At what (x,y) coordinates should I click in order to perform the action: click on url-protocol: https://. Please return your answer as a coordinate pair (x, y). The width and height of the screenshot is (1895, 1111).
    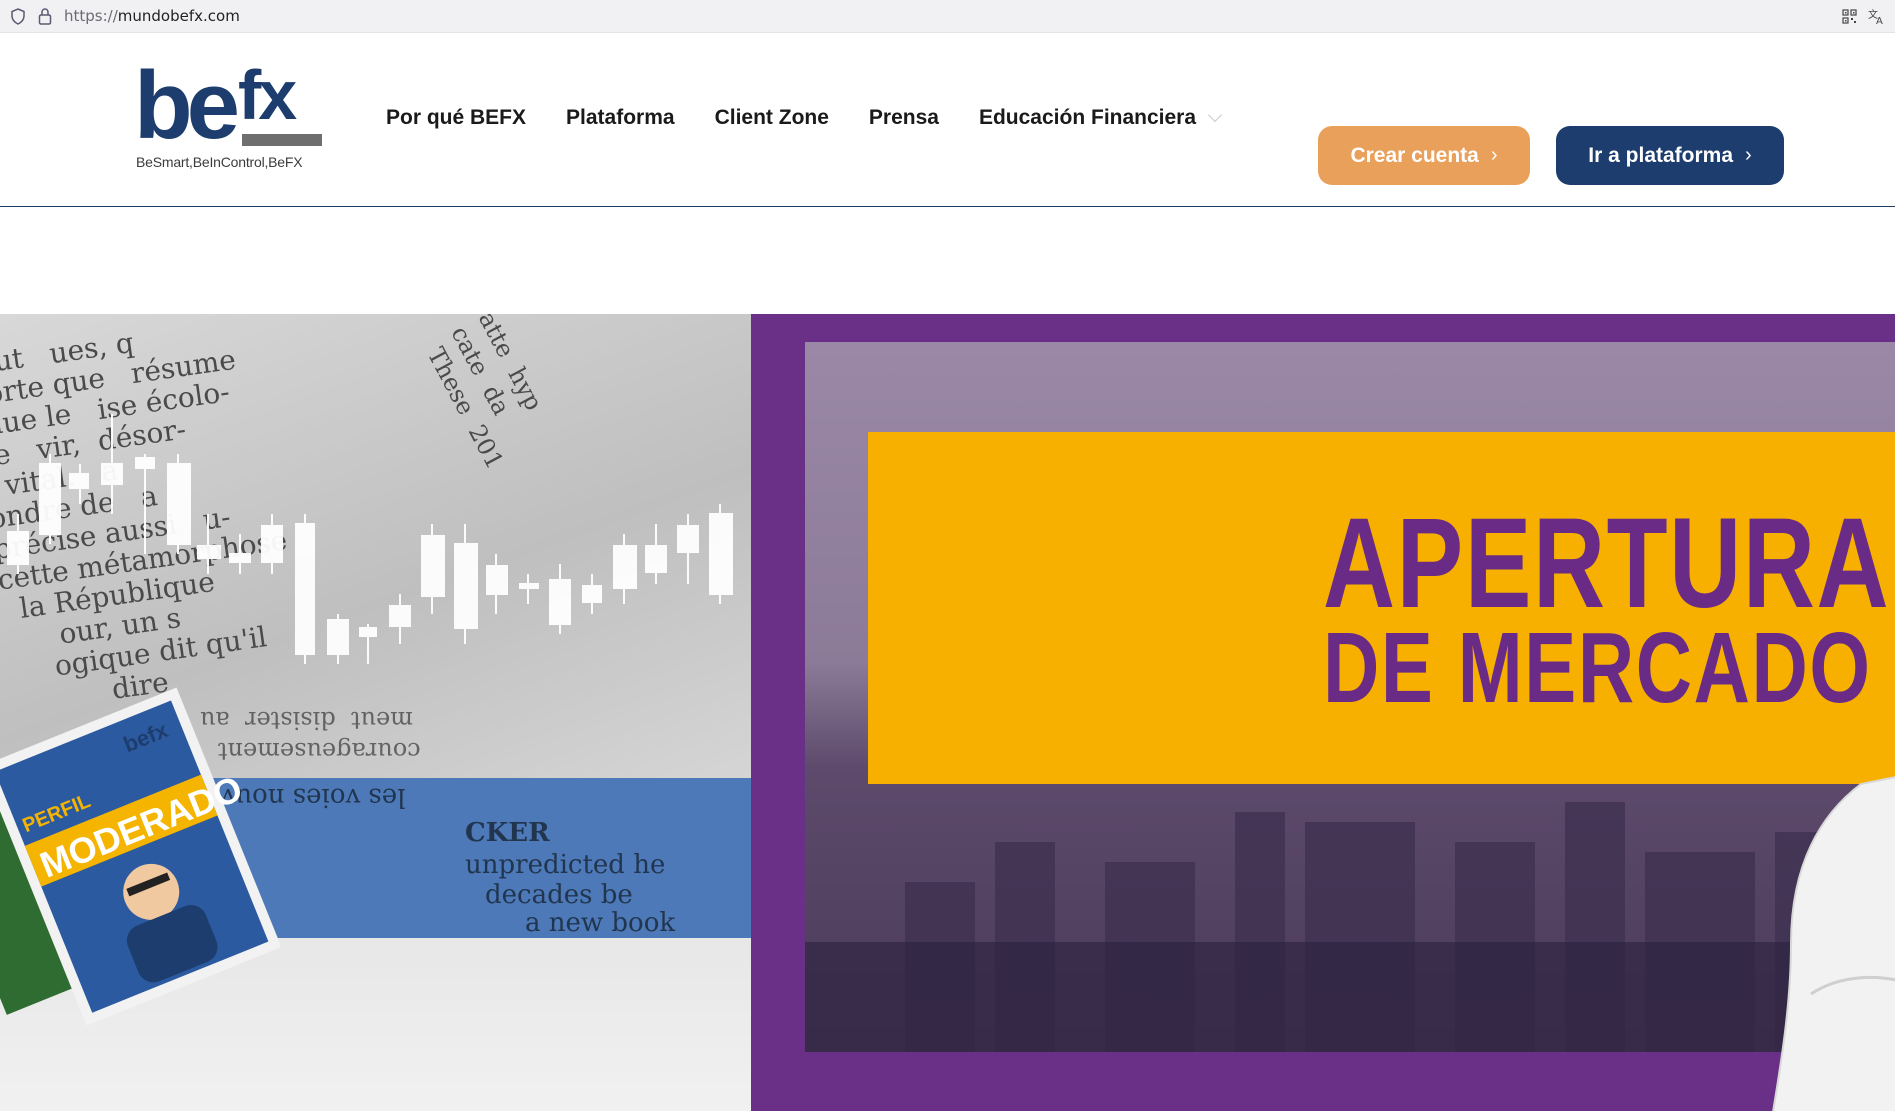
    Looking at the image, I should click on (91, 16).